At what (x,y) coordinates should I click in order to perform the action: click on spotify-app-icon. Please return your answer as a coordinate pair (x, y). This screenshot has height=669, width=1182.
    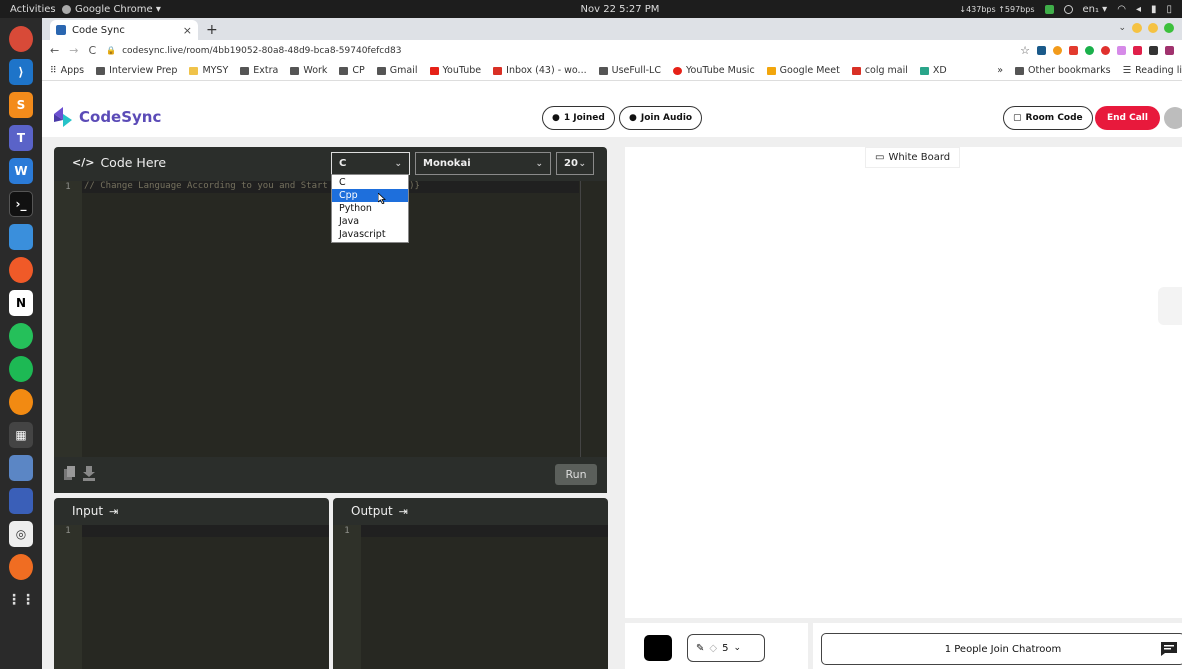
    Looking at the image, I should click on (21, 369).